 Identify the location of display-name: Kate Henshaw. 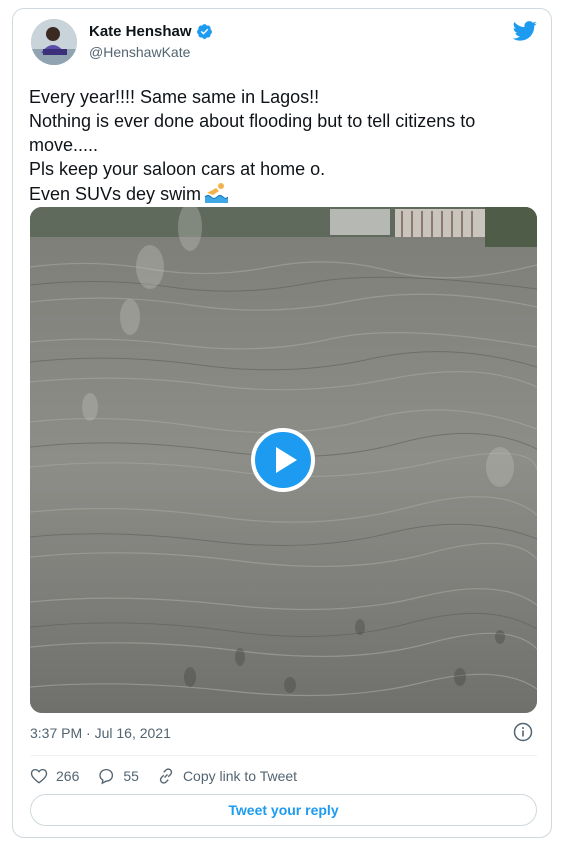
(140, 31).